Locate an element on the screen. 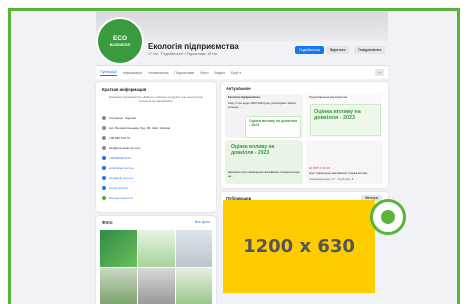 This screenshot has width=468, height=304. image-size-placeholder: 1200 x 630 is located at coordinates (299, 246).